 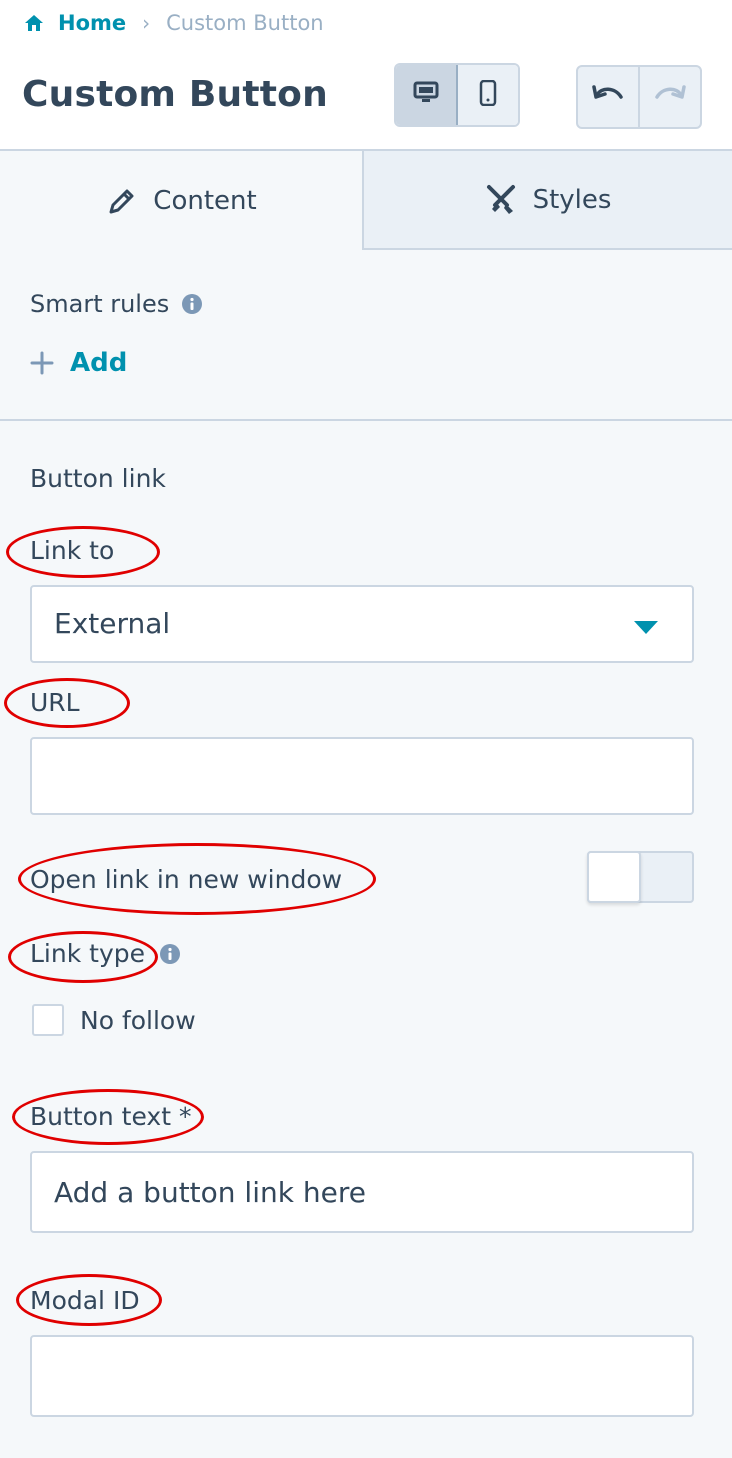 What do you see at coordinates (100, 304) in the screenshot?
I see `smart-rules-label: Smart rules` at bounding box center [100, 304].